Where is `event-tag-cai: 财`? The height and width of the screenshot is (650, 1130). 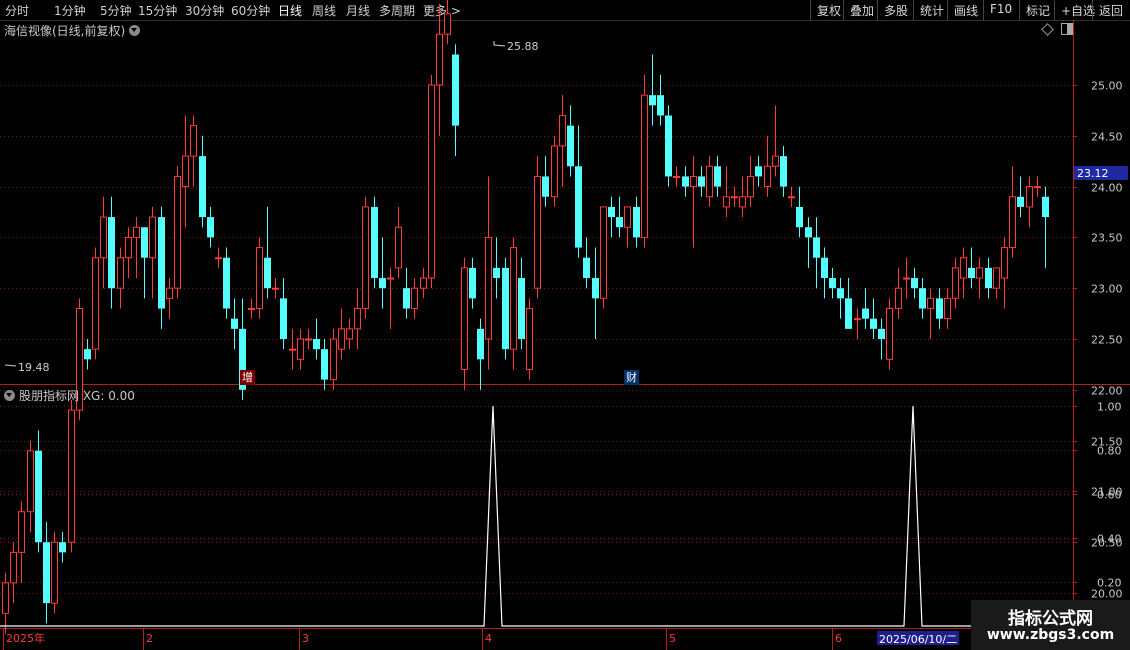
event-tag-cai: 财 is located at coordinates (631, 377).